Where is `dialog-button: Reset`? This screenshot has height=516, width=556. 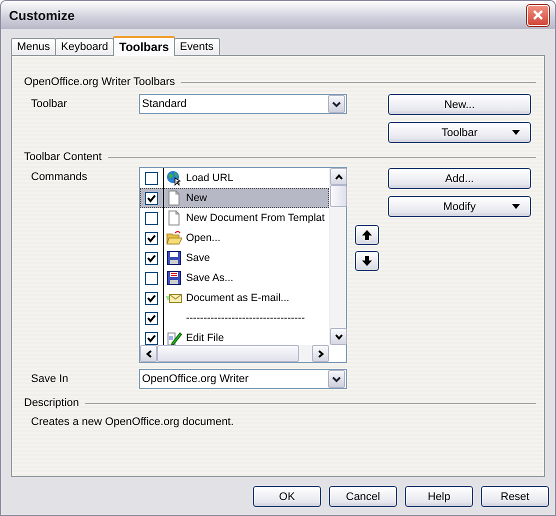
dialog-button: Reset is located at coordinates (515, 496).